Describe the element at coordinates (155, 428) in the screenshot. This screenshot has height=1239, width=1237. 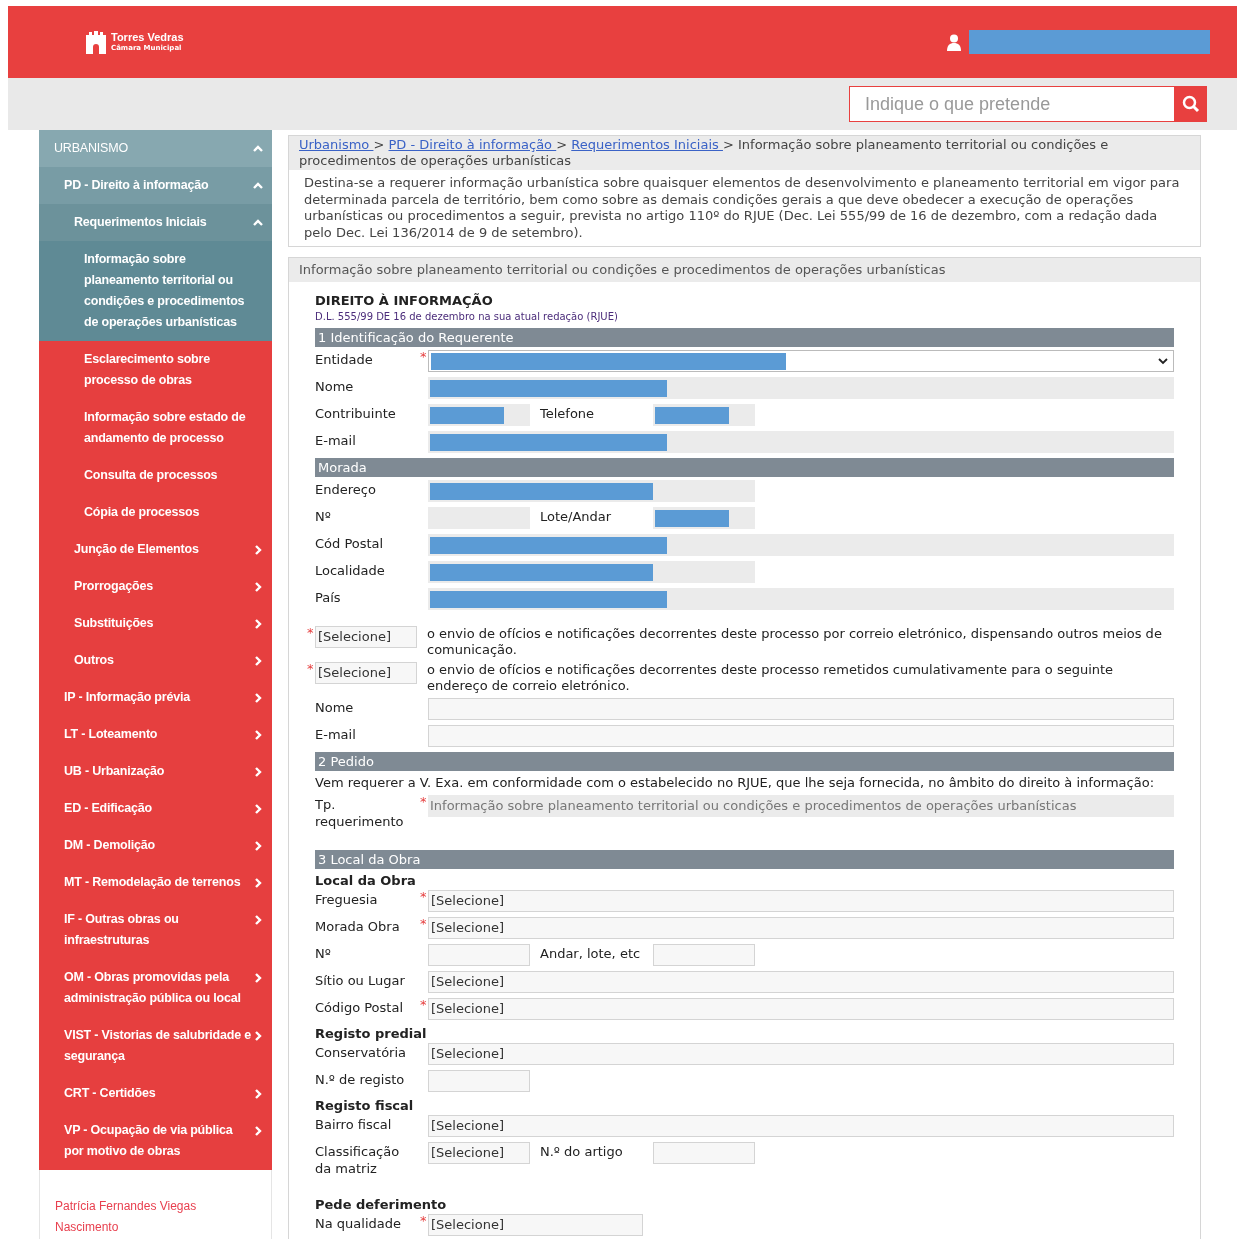
I see `sidebar-item: Informação sobre estado de andamento de processo` at that location.